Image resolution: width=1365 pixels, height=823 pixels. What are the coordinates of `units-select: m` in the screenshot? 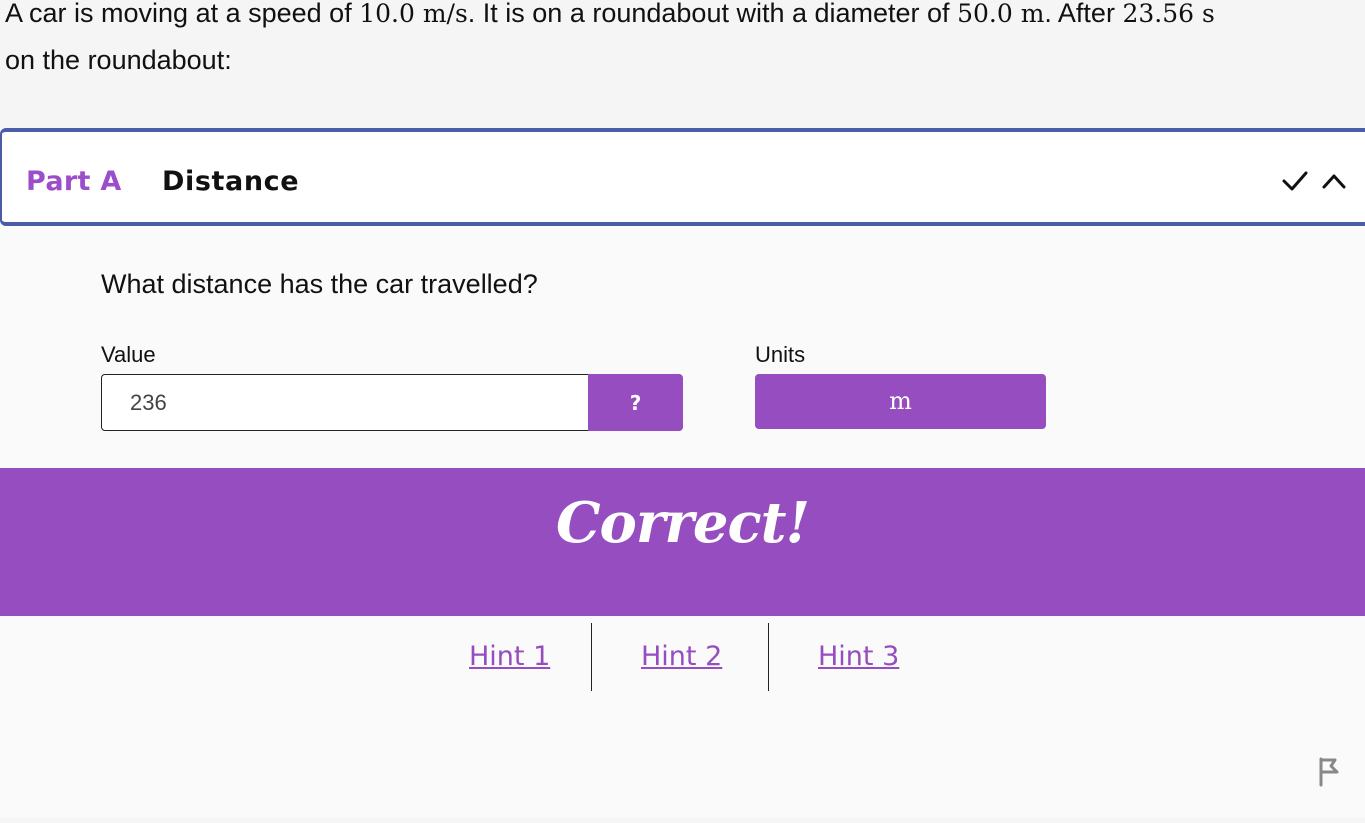 It's located at (900, 401).